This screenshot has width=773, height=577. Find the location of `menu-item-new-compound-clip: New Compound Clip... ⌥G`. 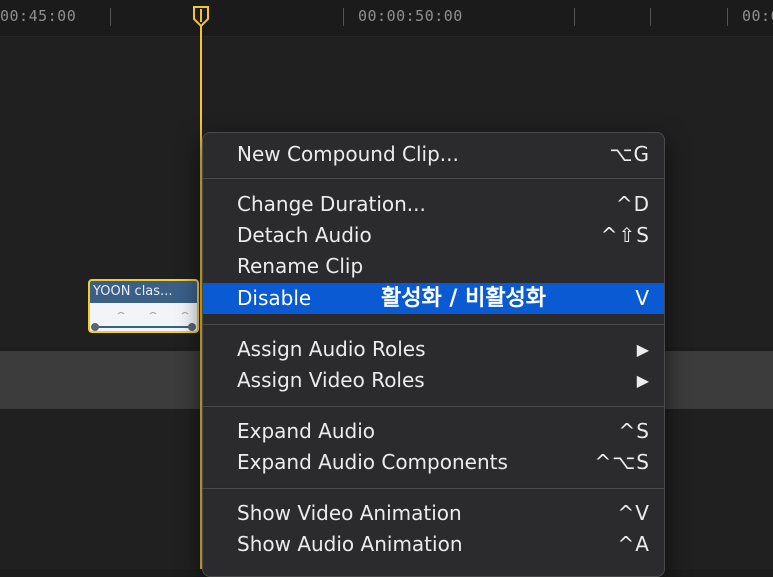

menu-item-new-compound-clip: New Compound Clip... ⌥G is located at coordinates (433, 154).